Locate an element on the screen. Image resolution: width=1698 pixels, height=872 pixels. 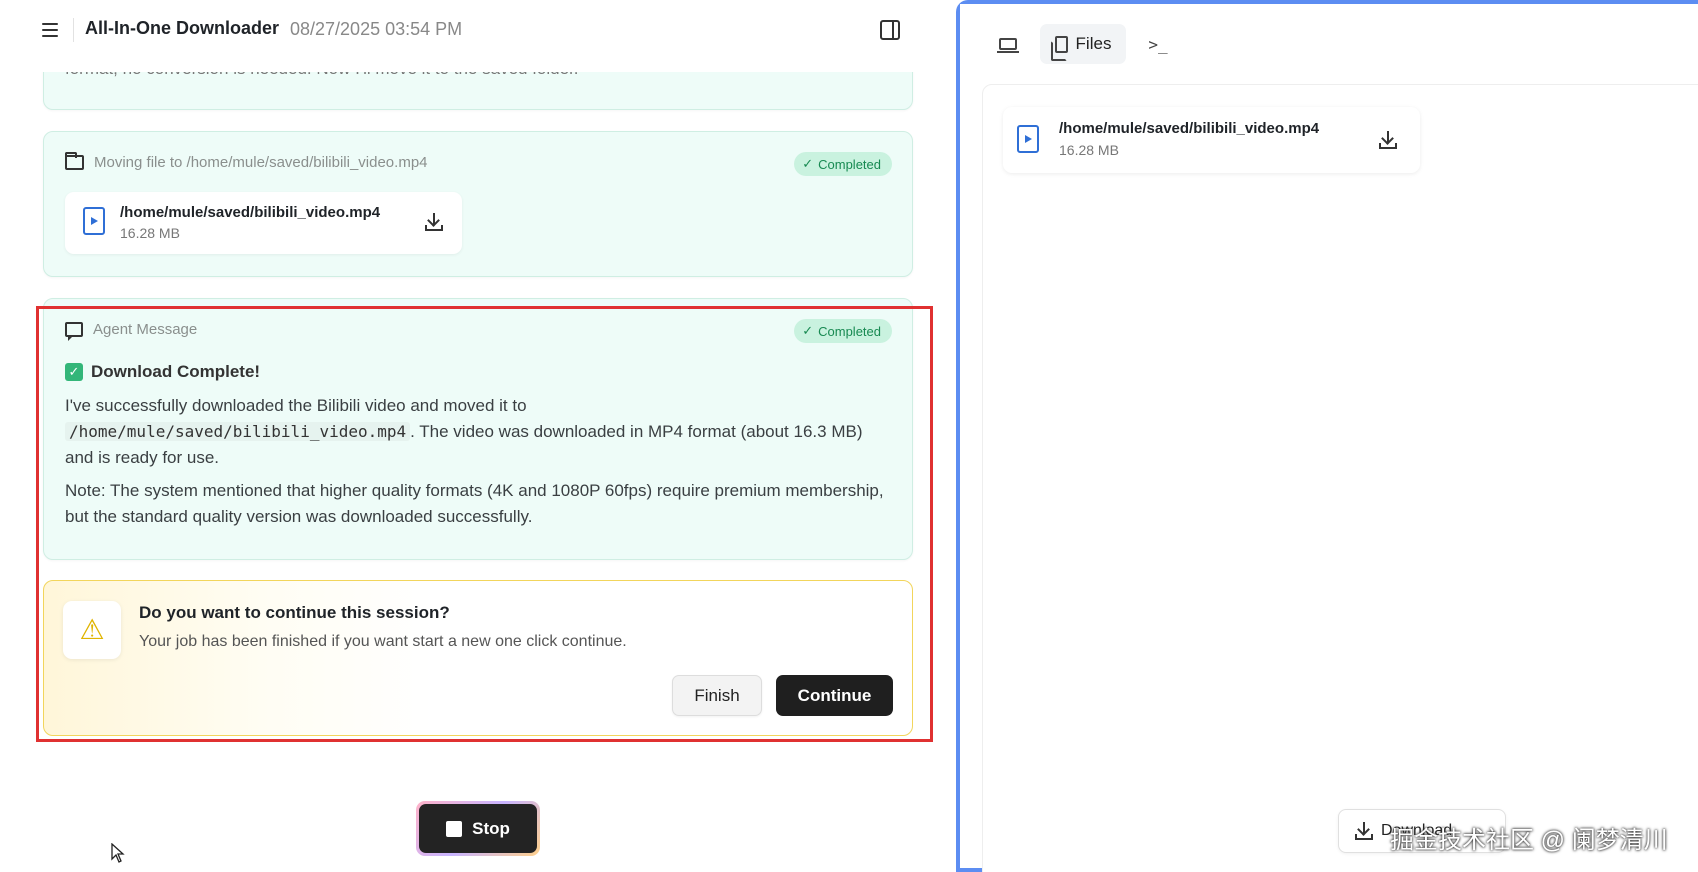
workspace-tabs: Files >_ is located at coordinates (1329, 44).